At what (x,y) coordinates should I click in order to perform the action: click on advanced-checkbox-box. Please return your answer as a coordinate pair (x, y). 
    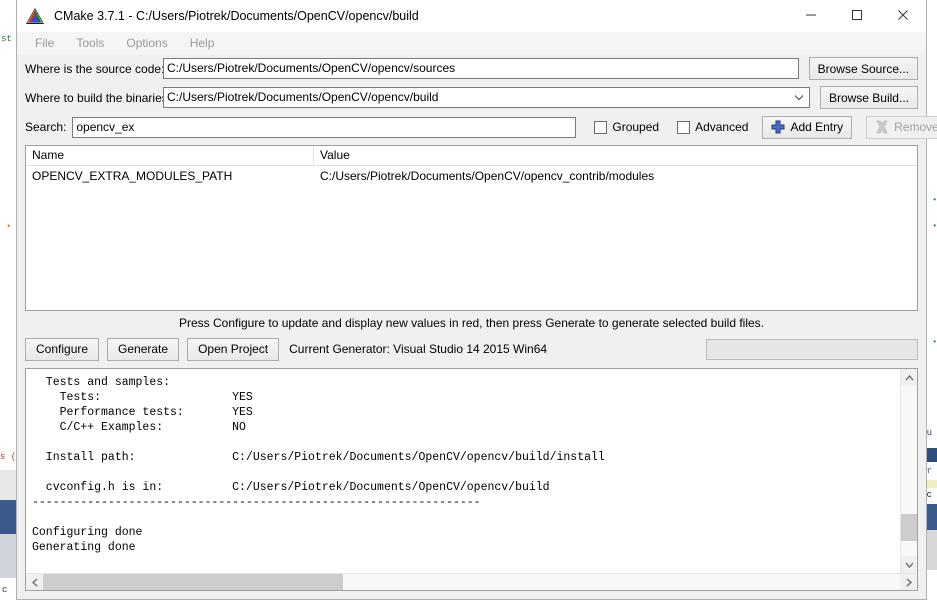
    Looking at the image, I should click on (684, 127).